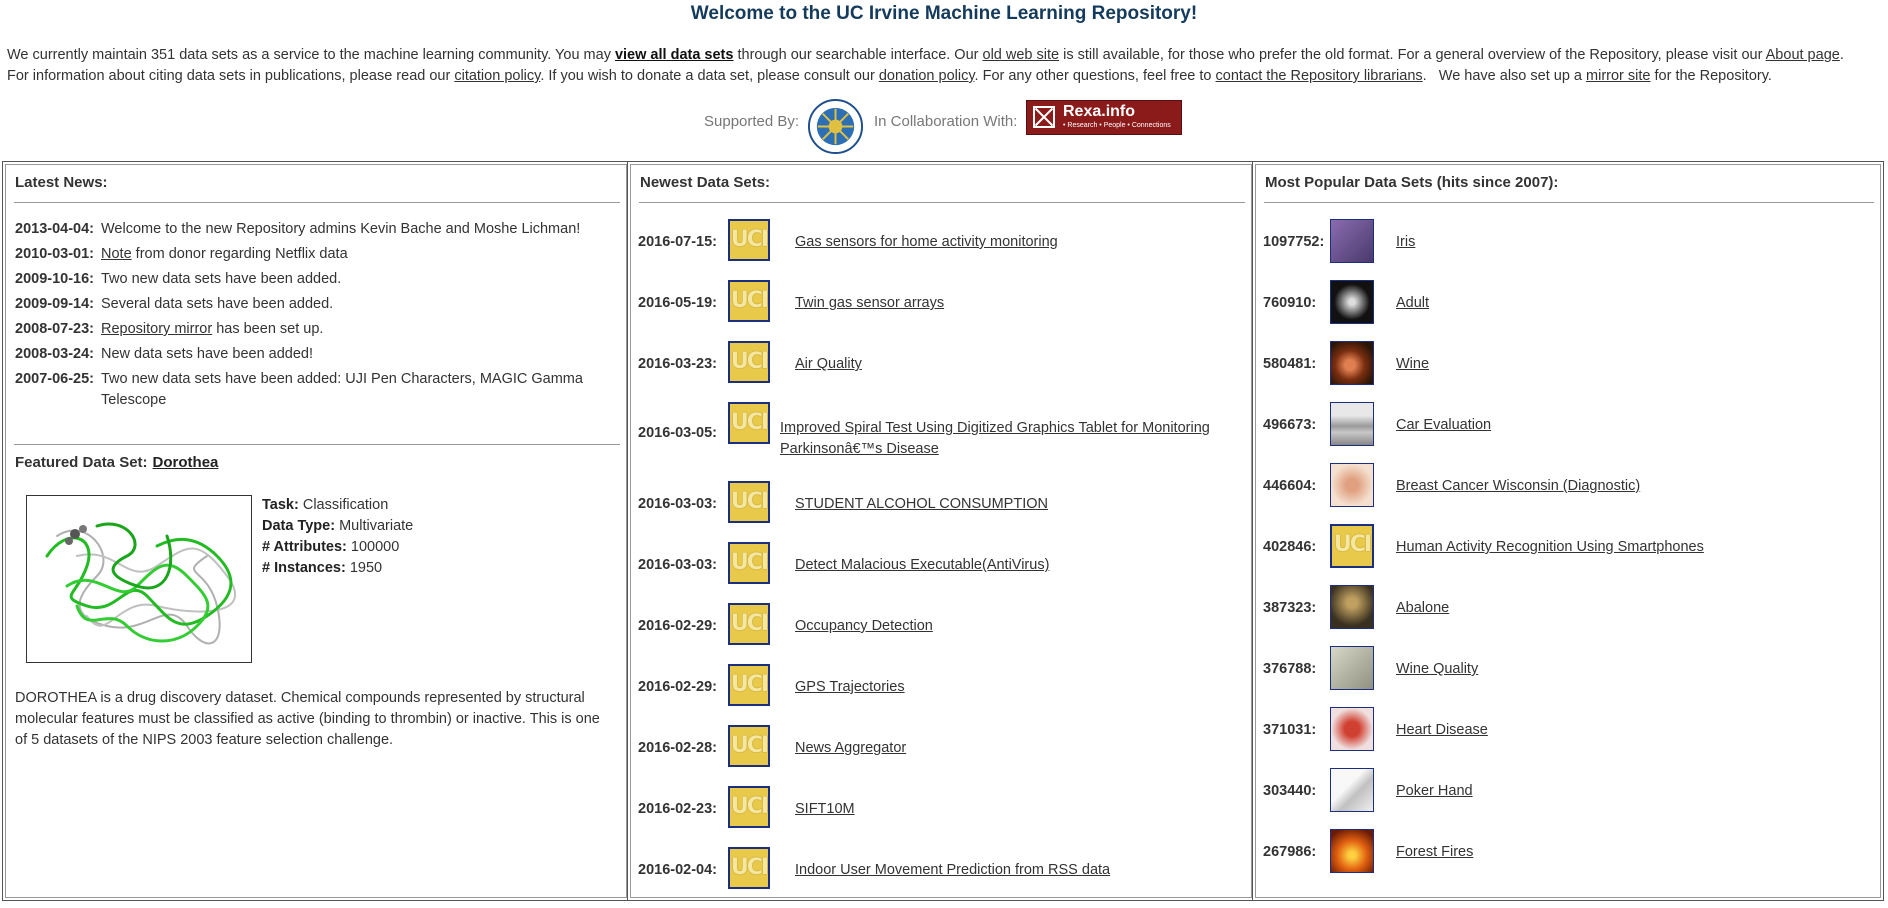 Image resolution: width=1888 pixels, height=908 pixels. What do you see at coordinates (217, 304) in the screenshot?
I see `news-text: Several data sets have been added.` at bounding box center [217, 304].